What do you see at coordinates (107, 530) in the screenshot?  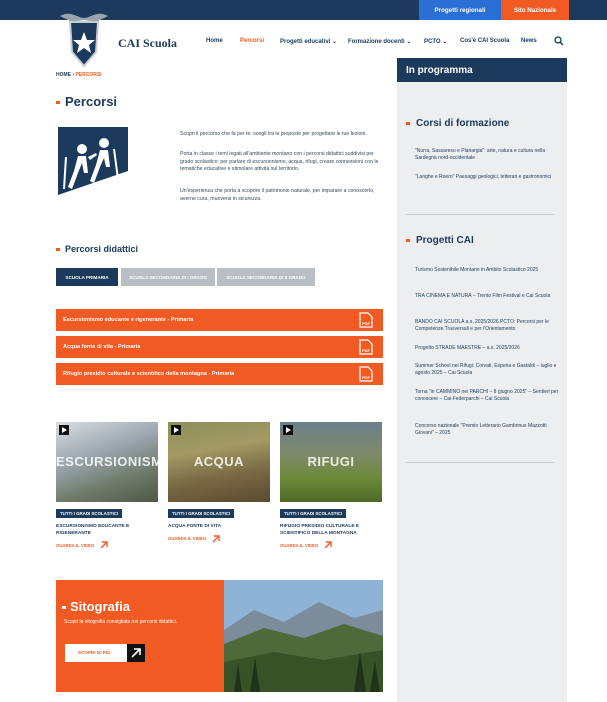 I see `video-title: ESCURSIONISMO EDUCANTE E RIGENERANTE` at bounding box center [107, 530].